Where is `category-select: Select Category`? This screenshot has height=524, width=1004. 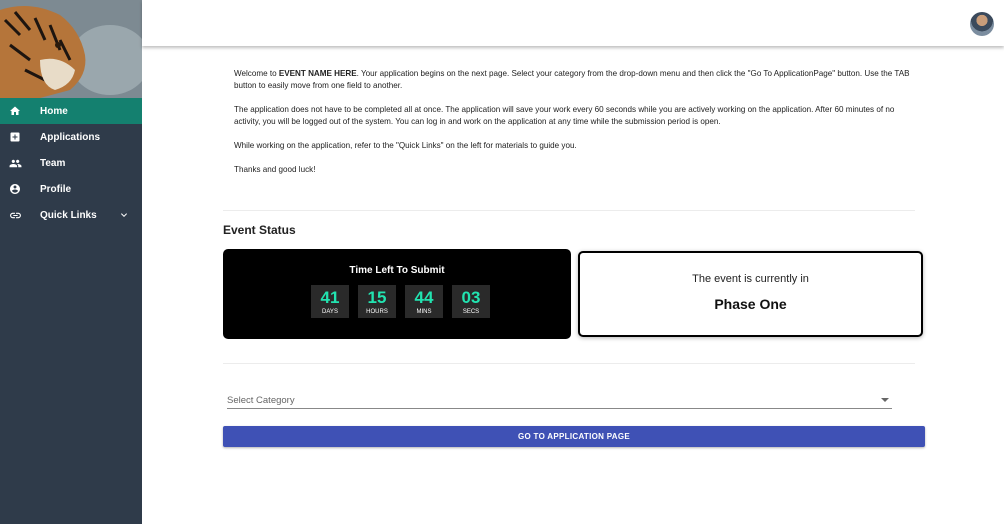
category-select: Select Category is located at coordinates (559, 399).